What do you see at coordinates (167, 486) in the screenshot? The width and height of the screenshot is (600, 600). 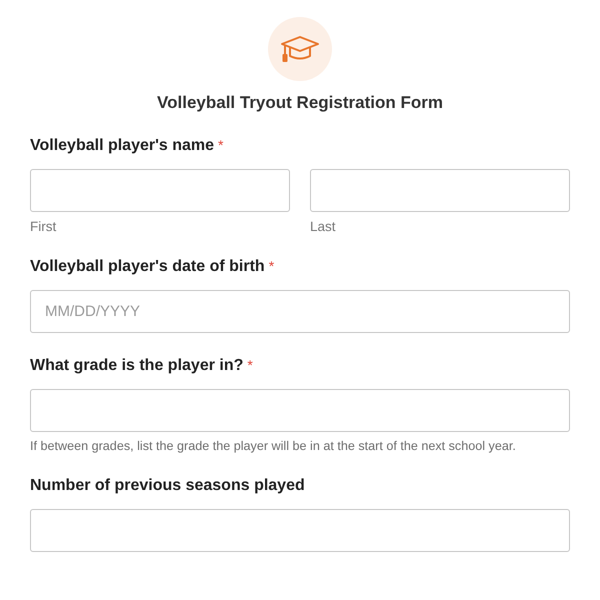 I see `field-label: Number of previous seasons played` at bounding box center [167, 486].